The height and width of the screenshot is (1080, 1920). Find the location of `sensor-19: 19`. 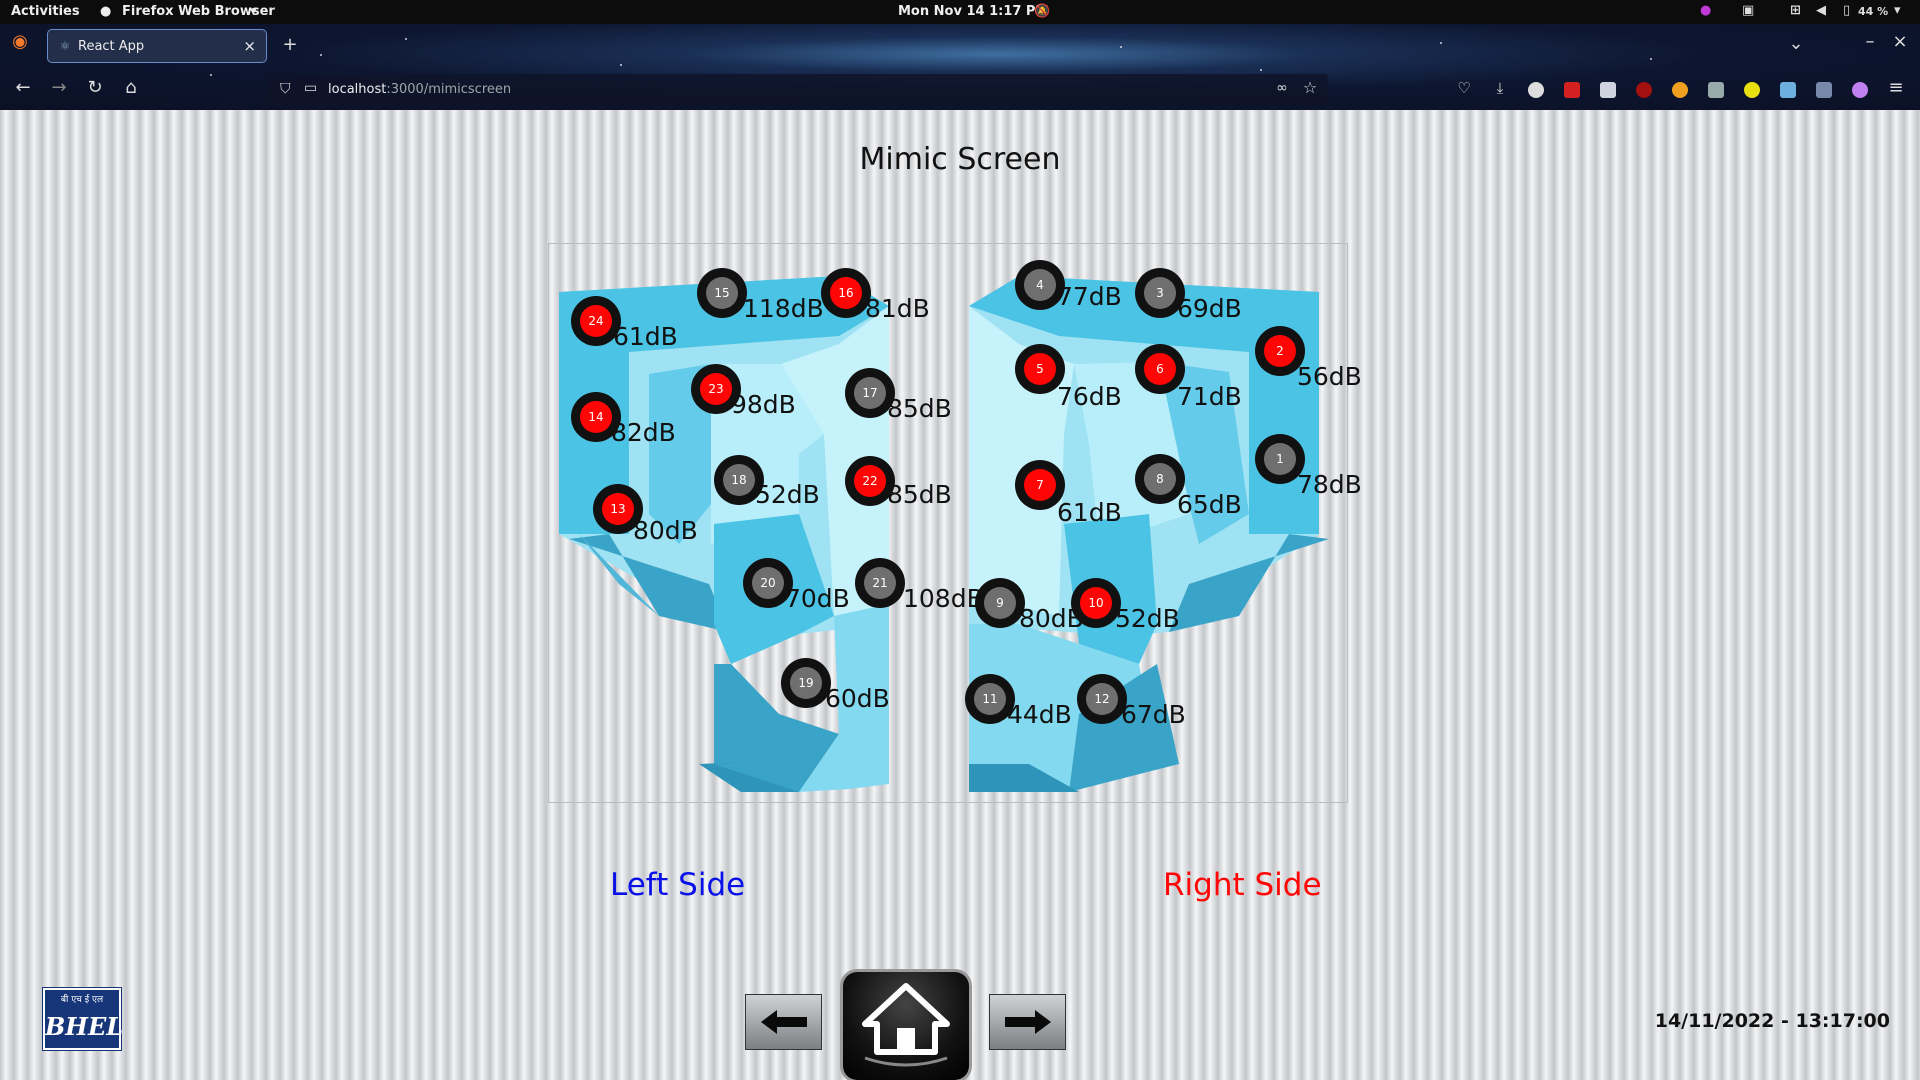

sensor-19: 19 is located at coordinates (806, 683).